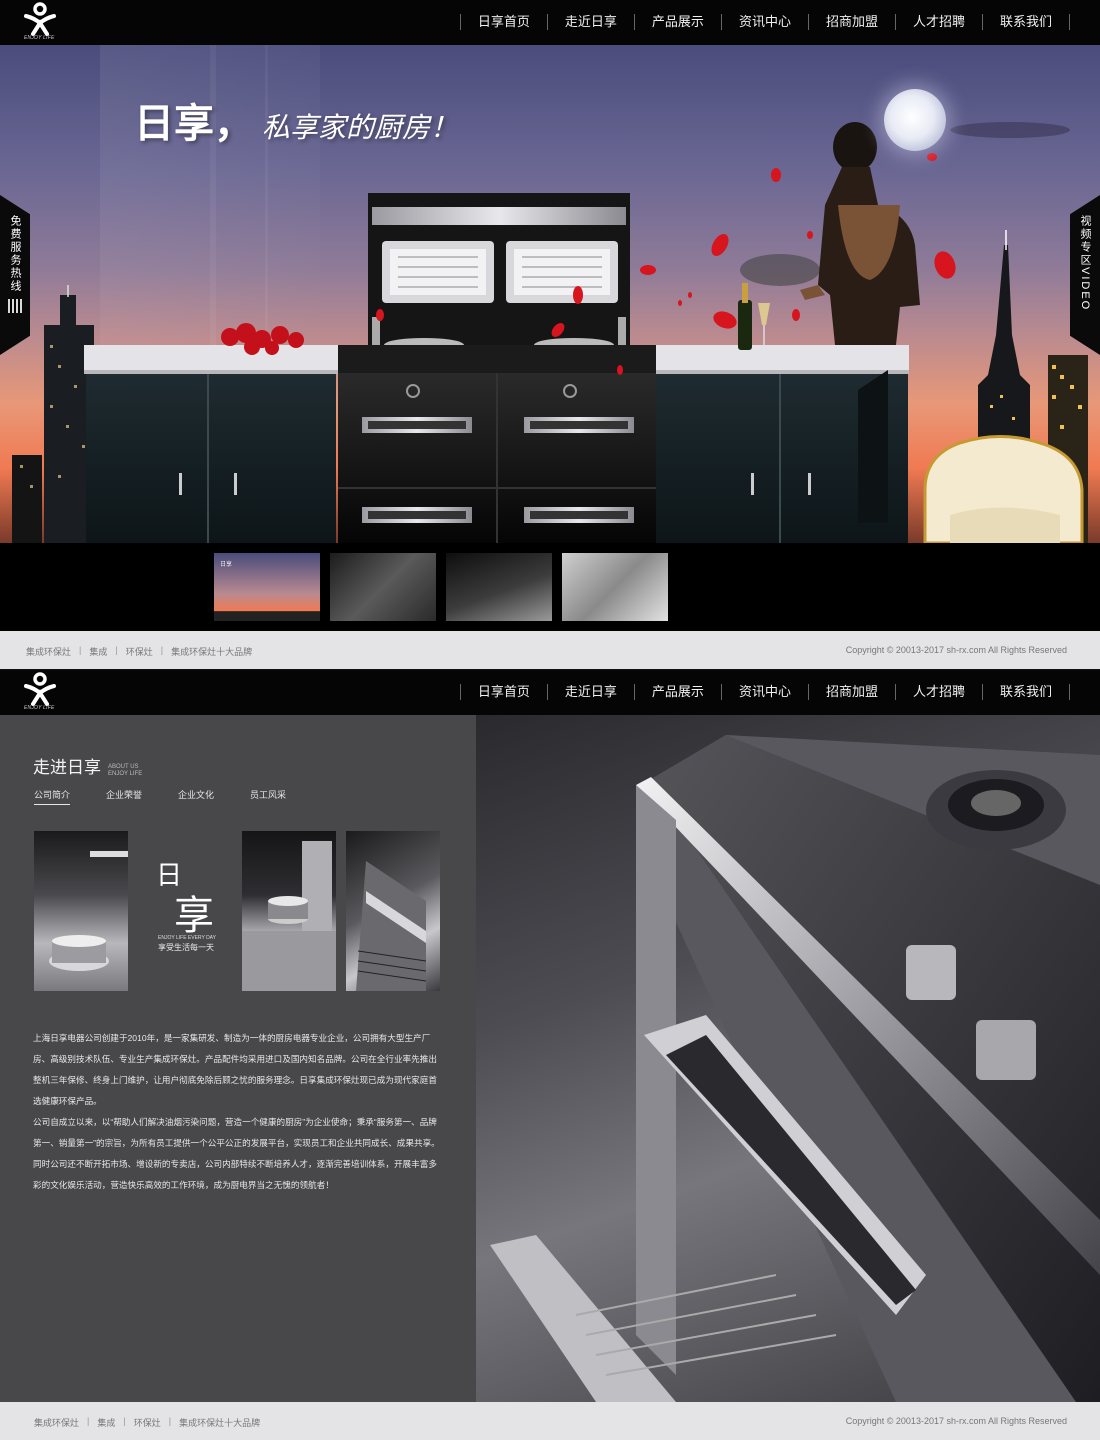 The image size is (1100, 1440). Describe the element at coordinates (194, 124) in the screenshot. I see `hero-slogan-main: 日享，` at that location.